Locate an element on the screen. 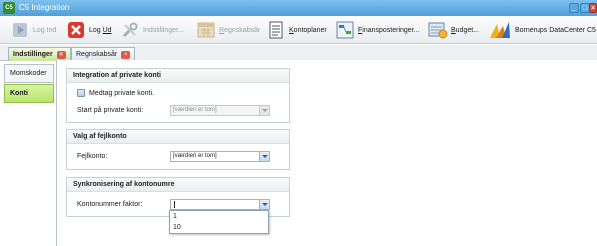 The image size is (597, 246). fiscal-year-label: Regnskabsår is located at coordinates (240, 30).